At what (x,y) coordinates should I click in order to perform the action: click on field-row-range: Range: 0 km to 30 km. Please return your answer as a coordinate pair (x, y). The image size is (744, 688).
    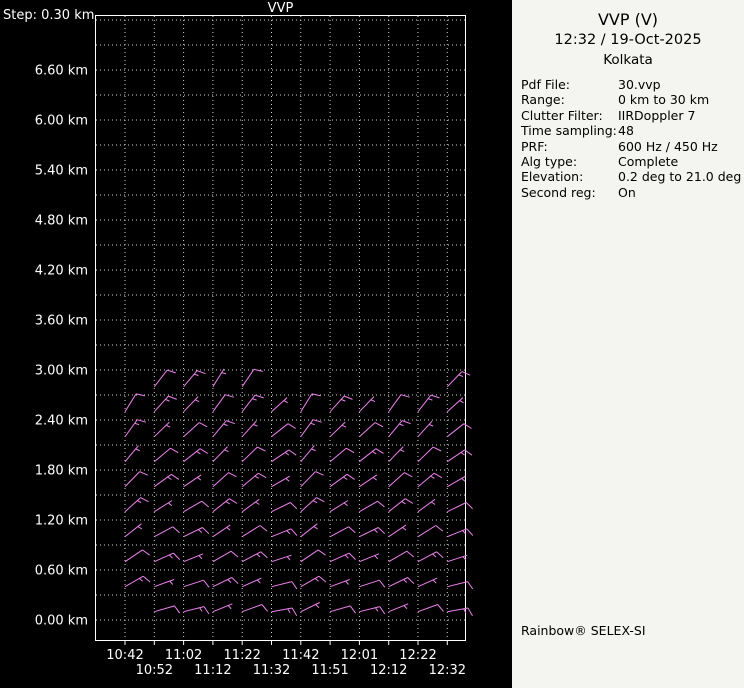
    Looking at the image, I should click on (630, 99).